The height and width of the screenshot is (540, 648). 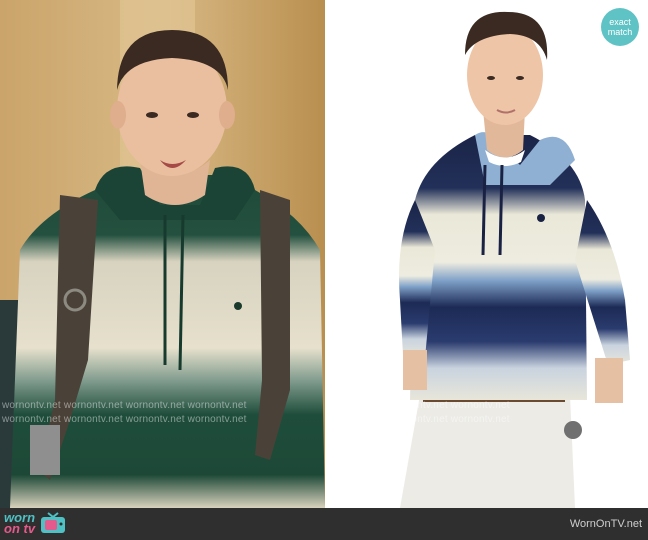 I want to click on badge-line-2: match, so click(x=620, y=32).